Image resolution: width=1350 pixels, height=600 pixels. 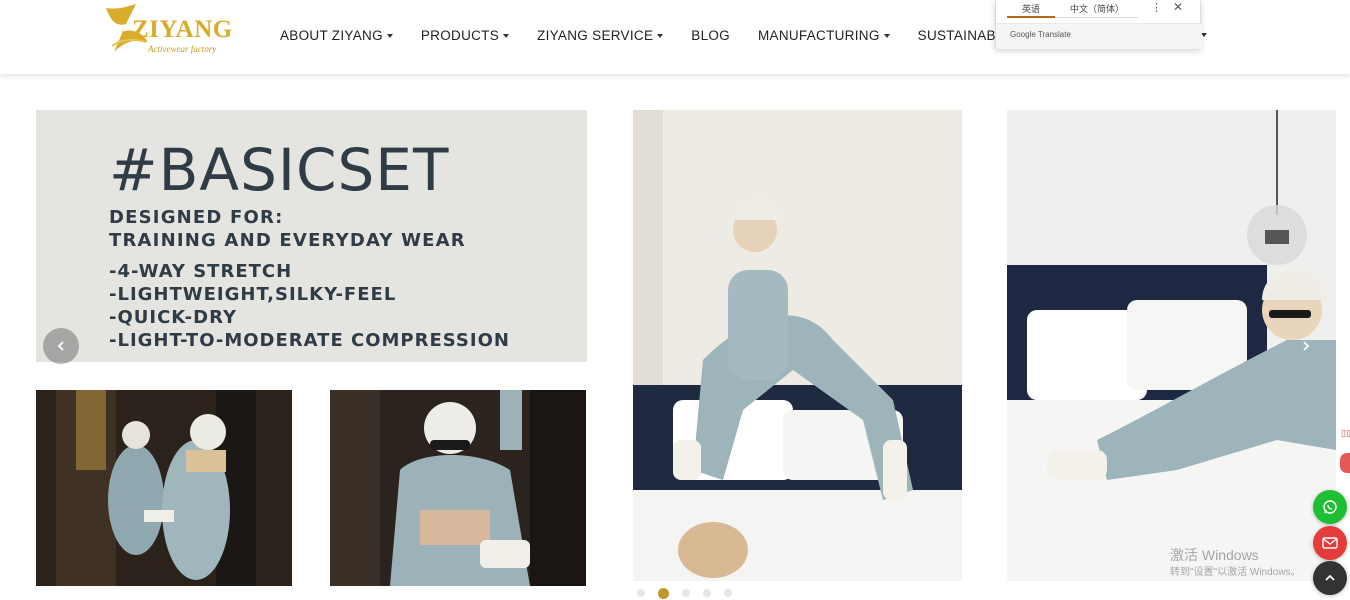 What do you see at coordinates (1097, 8) in the screenshot?
I see `translate-tab-target: 中文（简体）` at bounding box center [1097, 8].